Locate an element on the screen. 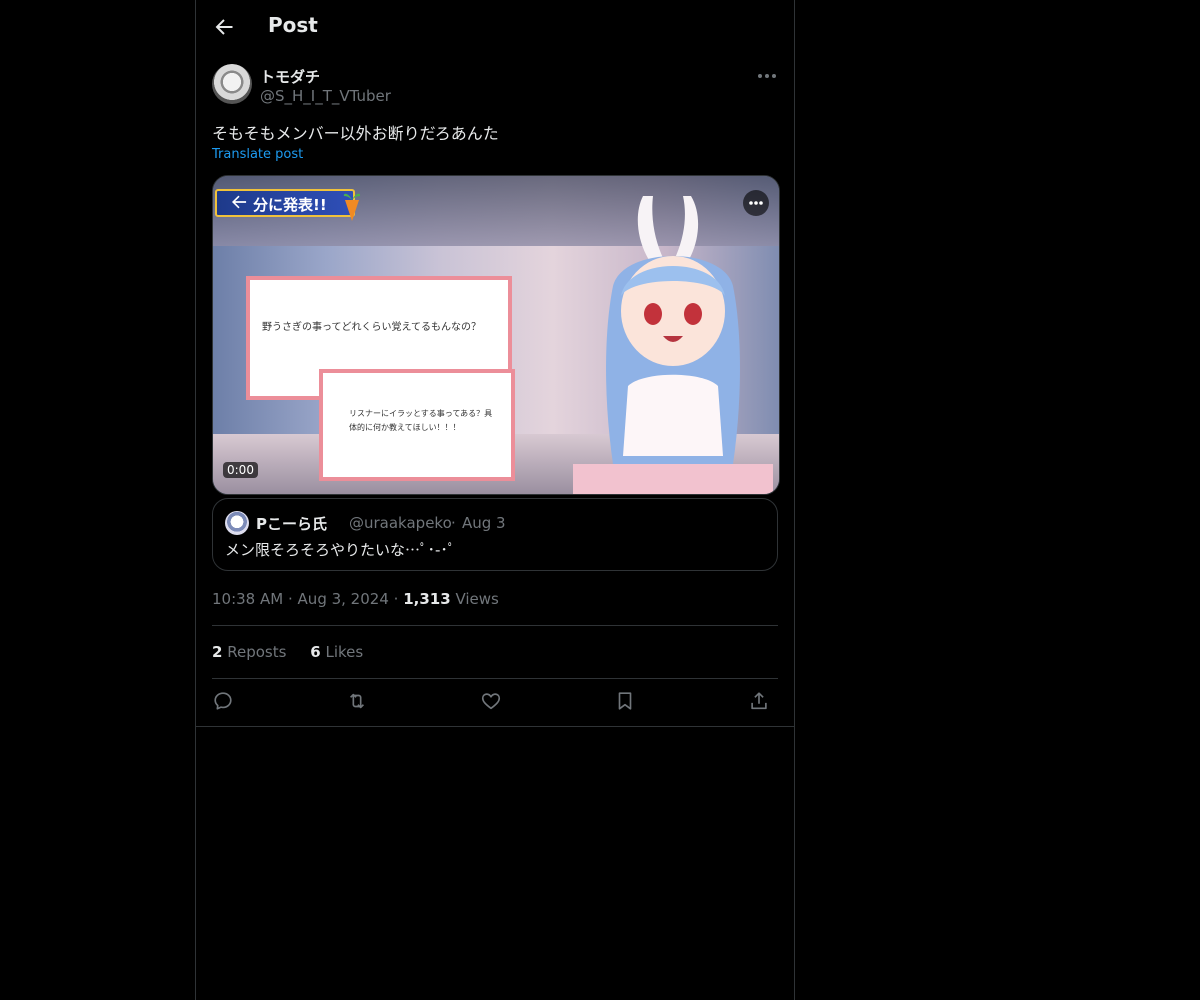  bookmark-button is located at coordinates (626, 702).